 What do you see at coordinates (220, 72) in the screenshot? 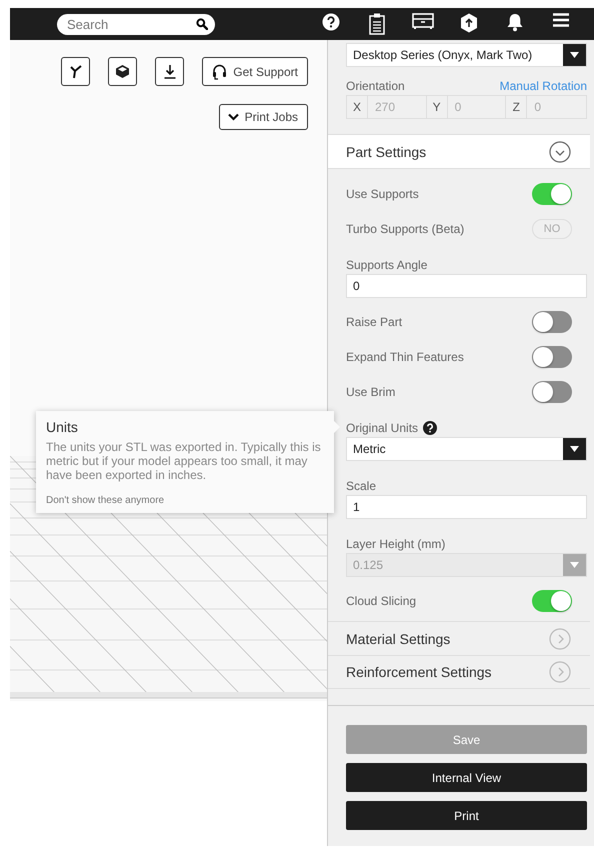
I see `headset-icon` at bounding box center [220, 72].